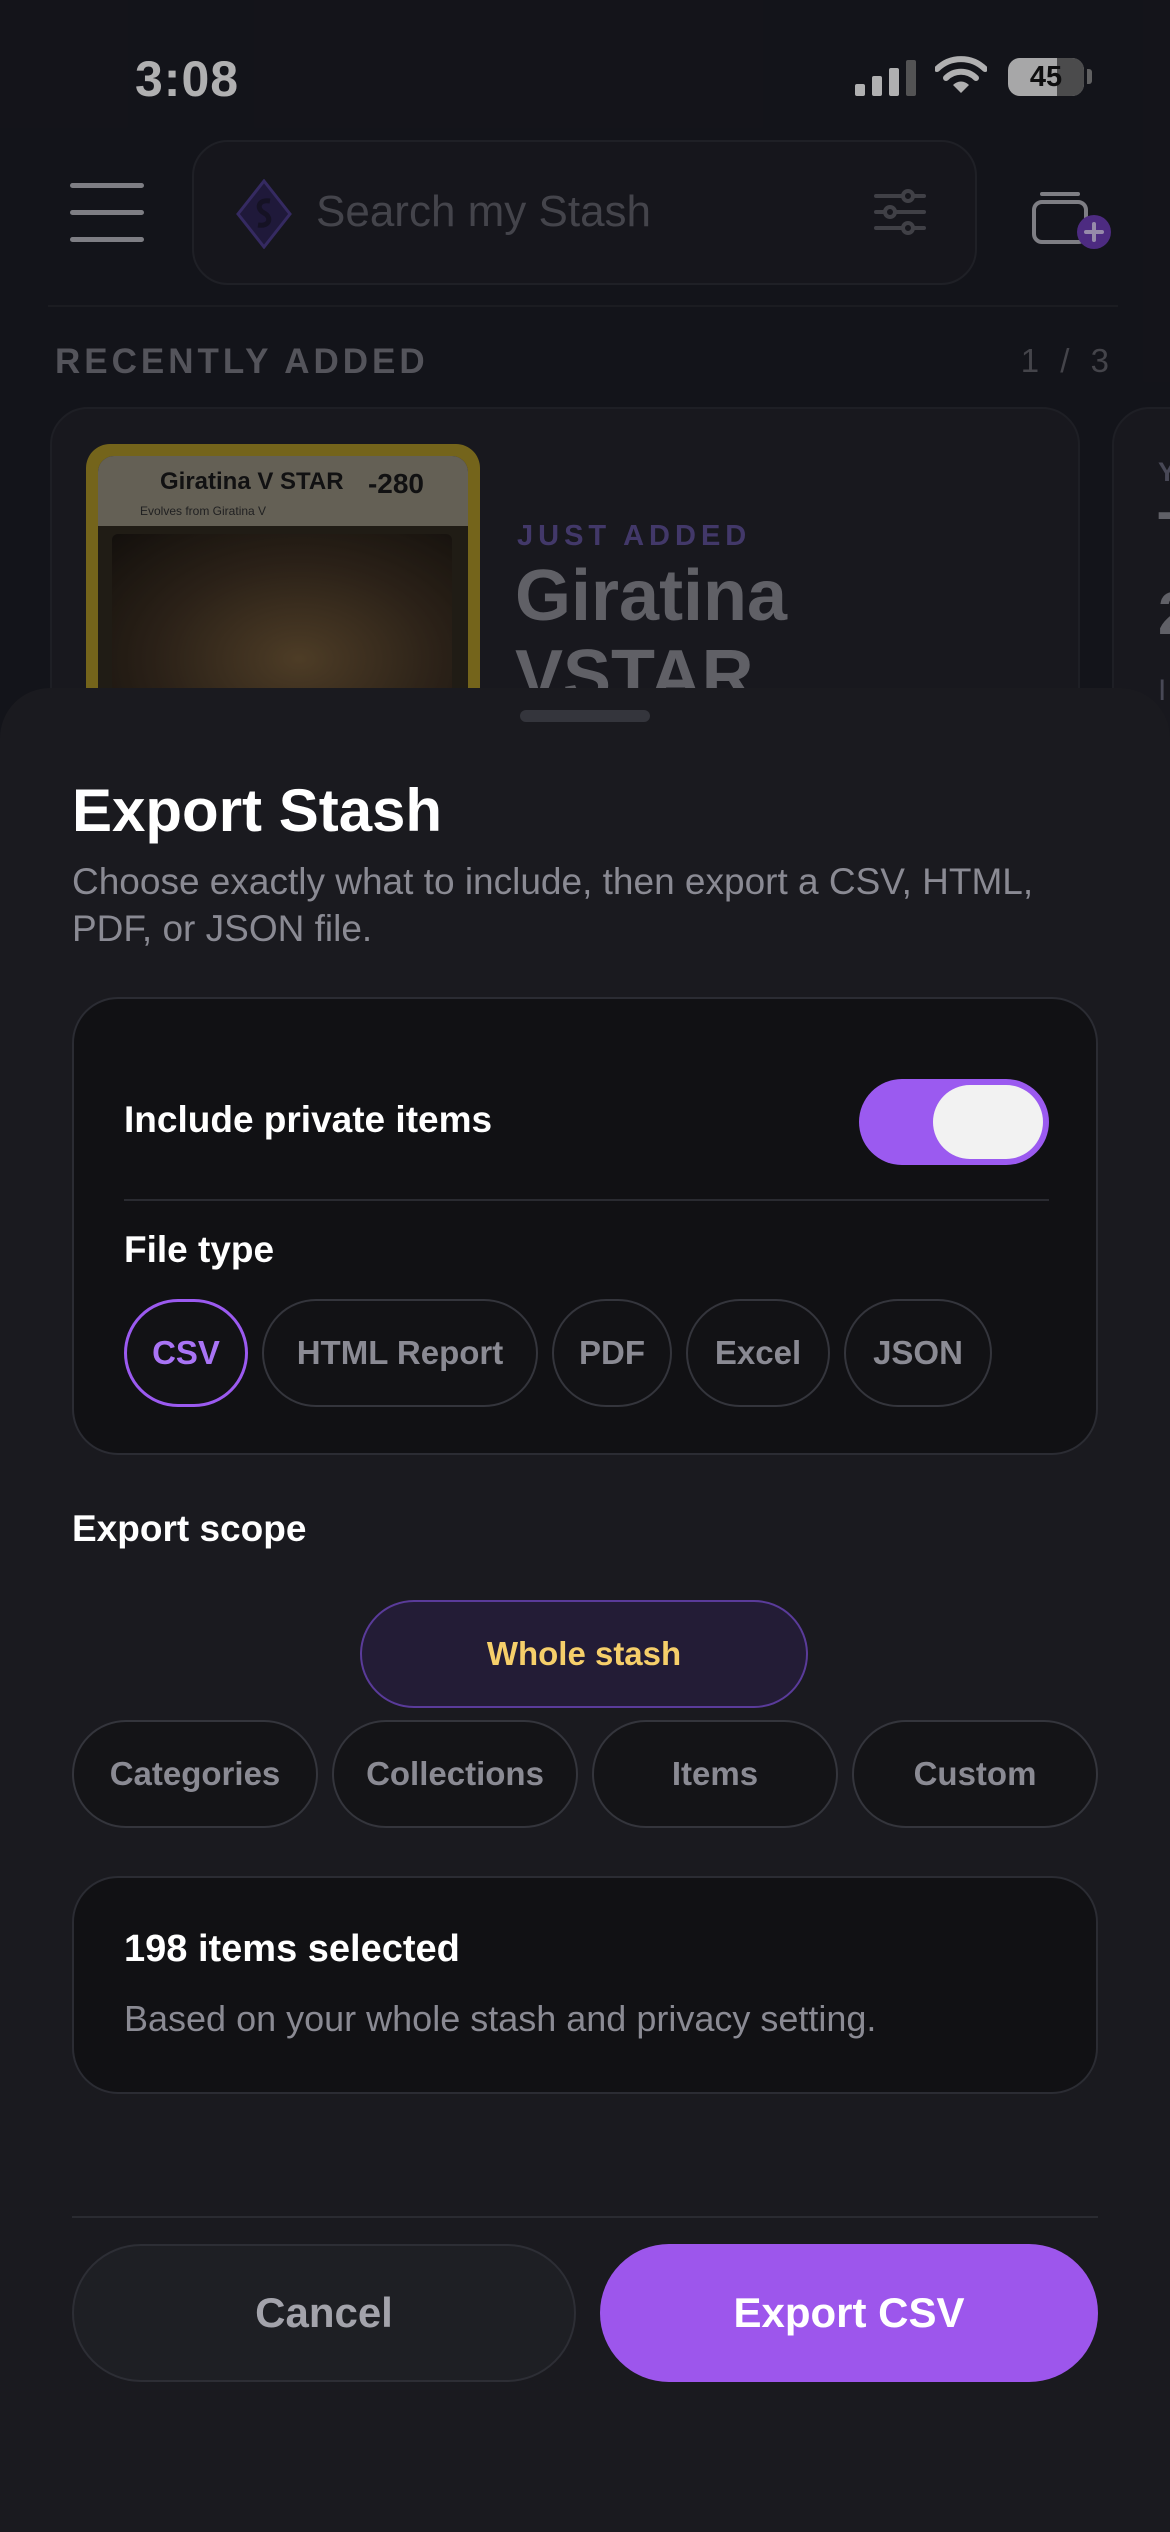 Image resolution: width=1170 pixels, height=2532 pixels. What do you see at coordinates (918, 1353) in the screenshot?
I see `file-type-json: JSON` at bounding box center [918, 1353].